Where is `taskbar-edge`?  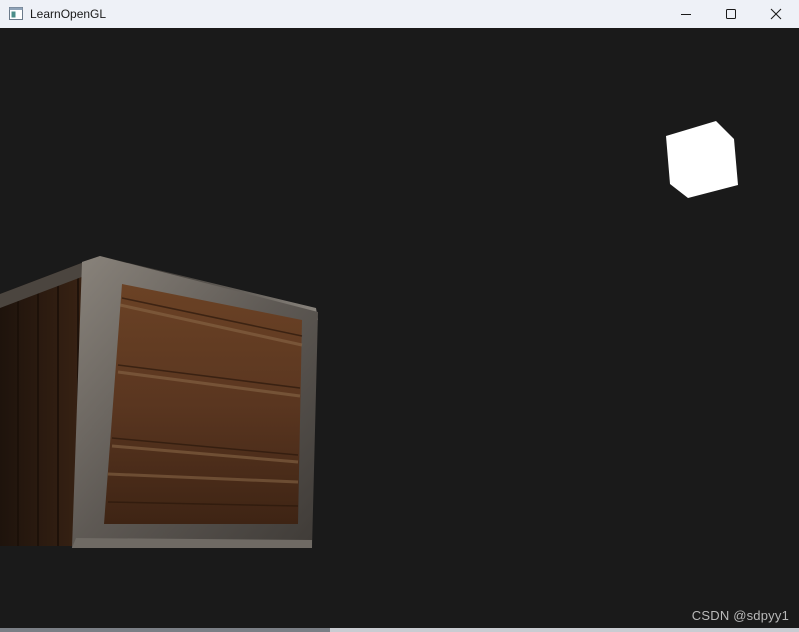
taskbar-edge is located at coordinates (399, 630).